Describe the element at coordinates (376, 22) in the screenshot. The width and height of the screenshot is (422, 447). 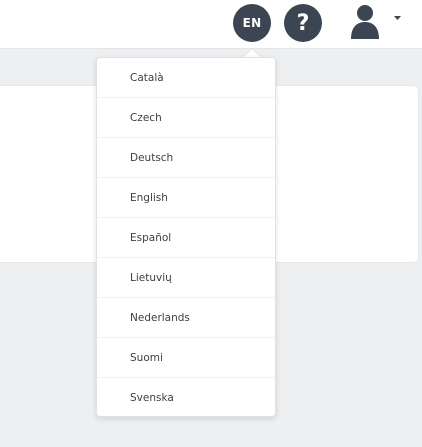
I see `user-menu-button` at that location.